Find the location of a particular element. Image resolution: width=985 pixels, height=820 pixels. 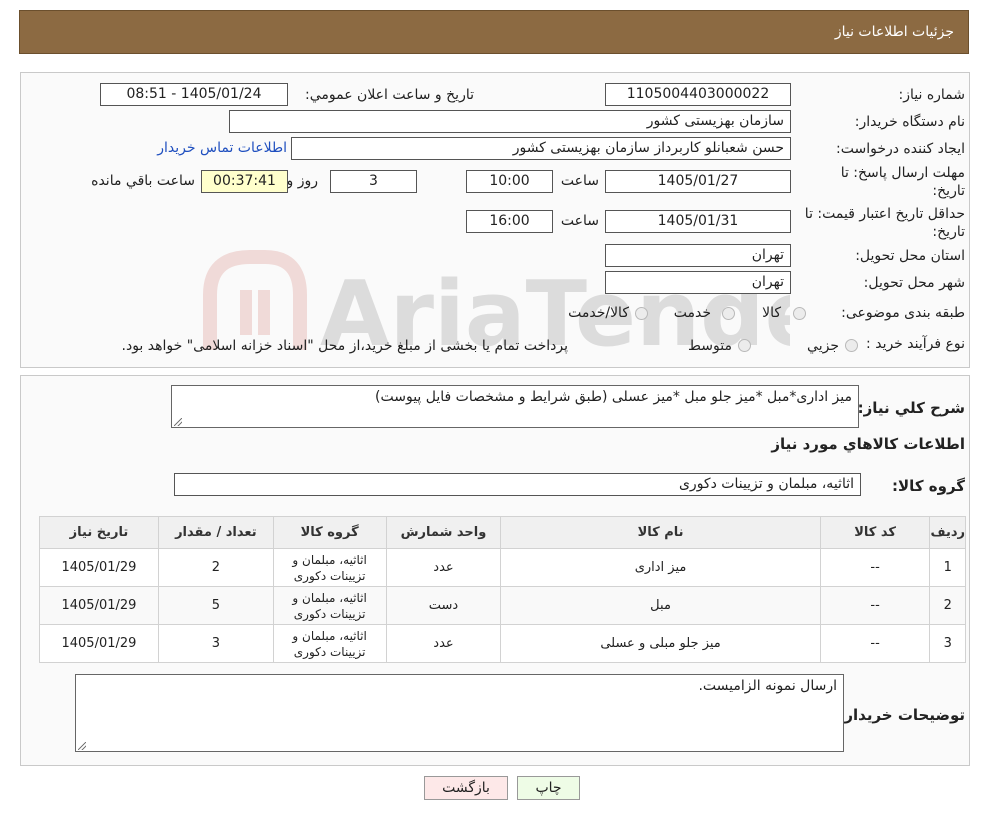

creator-label: ايجاد کننده درخواست: is located at coordinates (900, 149).